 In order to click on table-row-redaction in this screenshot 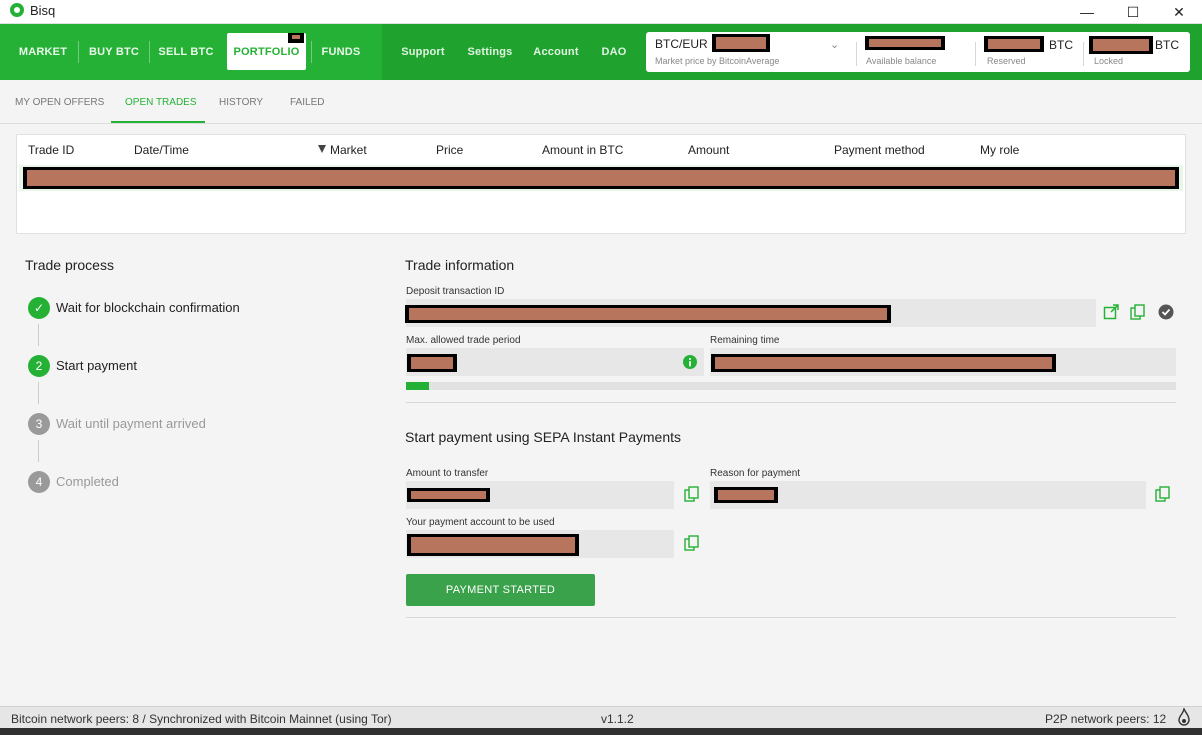, I will do `click(601, 178)`.